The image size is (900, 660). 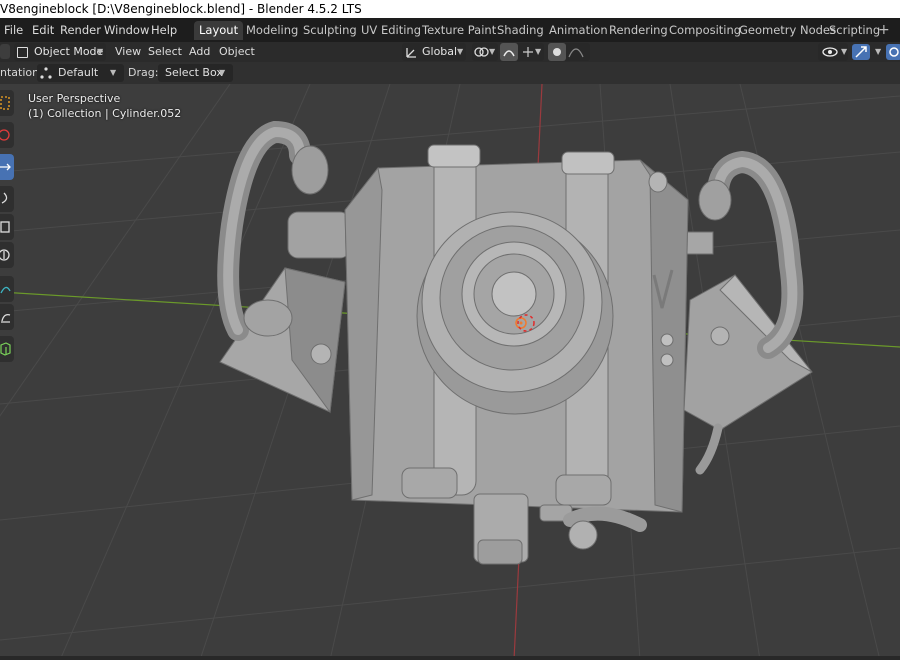 I want to click on menu-help: Help, so click(x=164, y=30).